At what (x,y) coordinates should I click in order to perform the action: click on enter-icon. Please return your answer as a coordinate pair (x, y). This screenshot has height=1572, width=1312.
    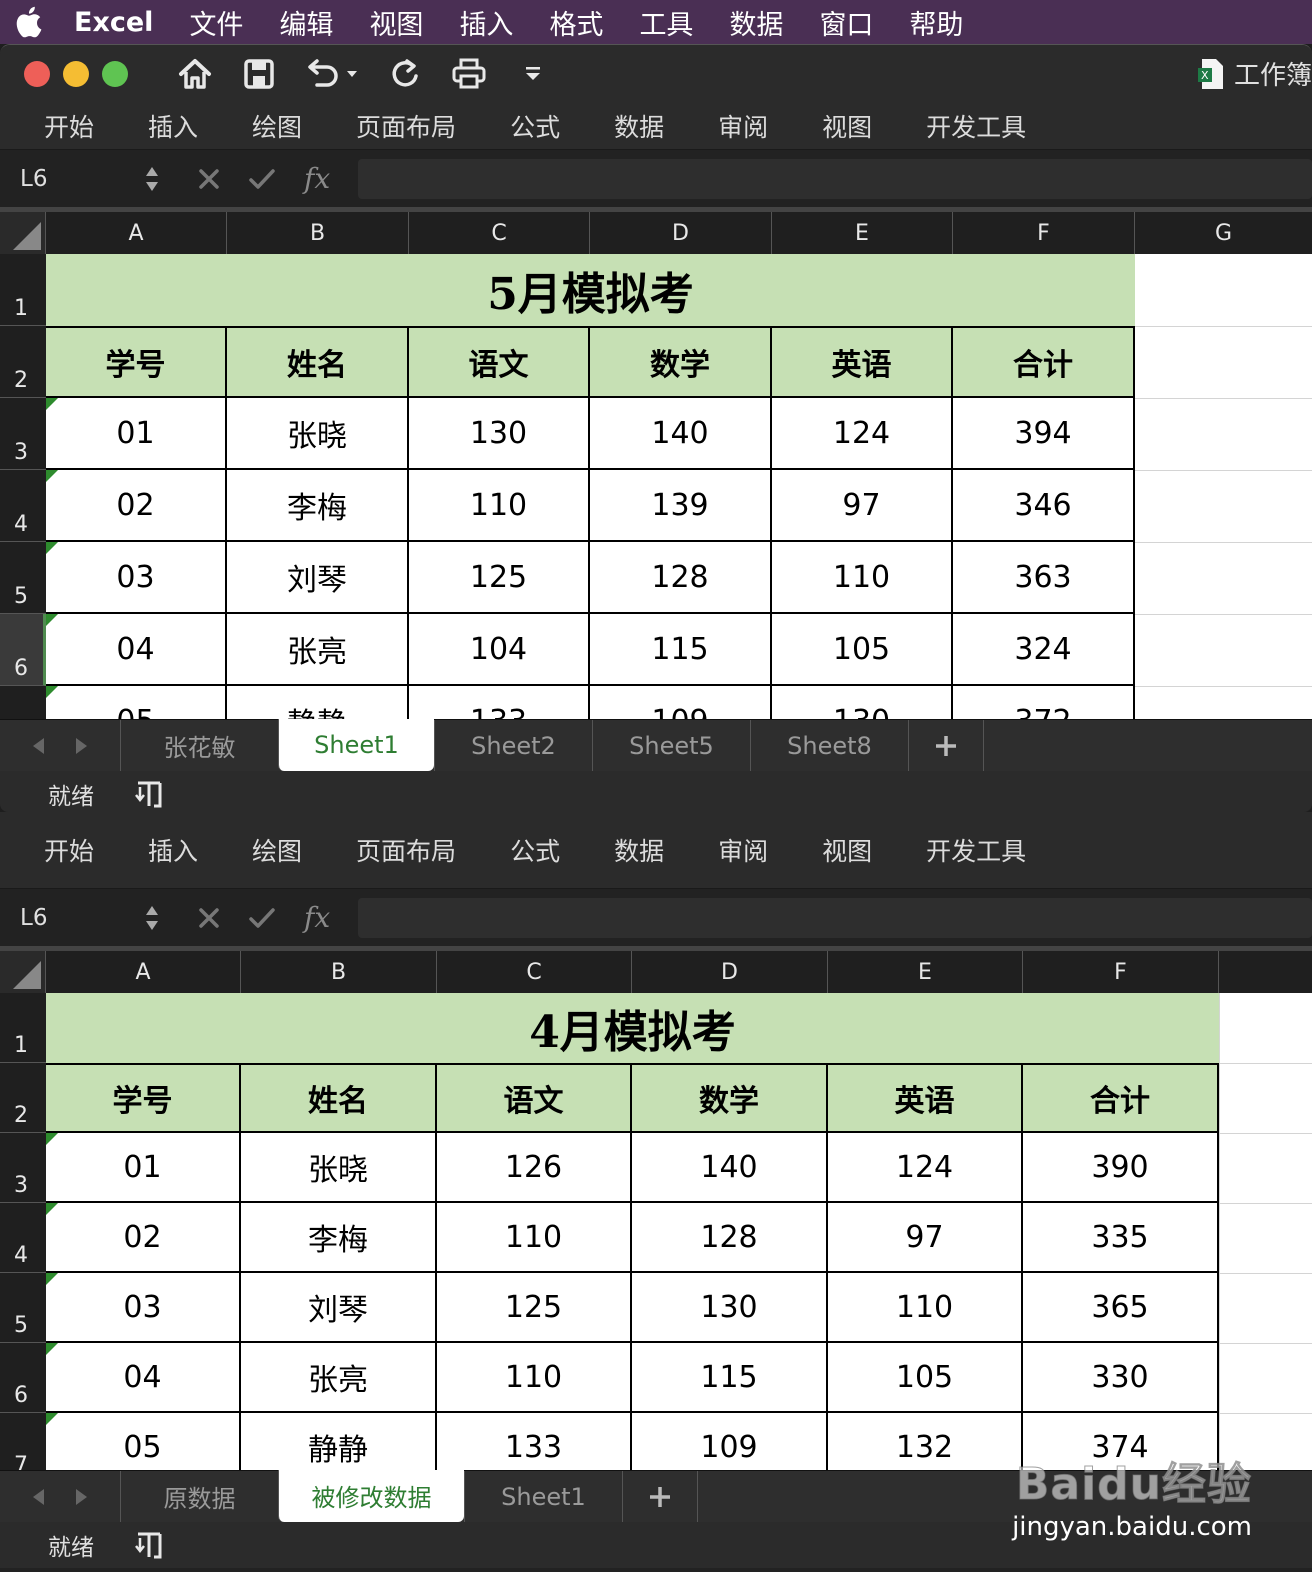
    Looking at the image, I should click on (262, 918).